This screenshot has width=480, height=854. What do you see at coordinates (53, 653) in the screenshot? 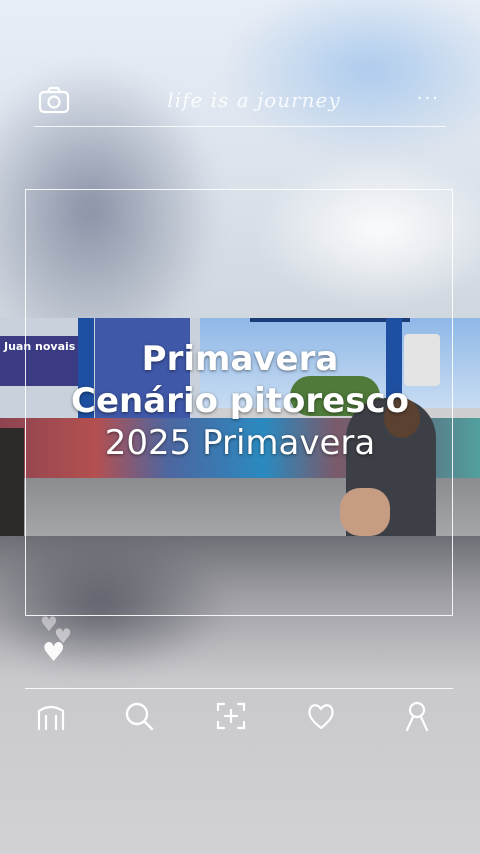
I see `heart-icon: ♥` at bounding box center [53, 653].